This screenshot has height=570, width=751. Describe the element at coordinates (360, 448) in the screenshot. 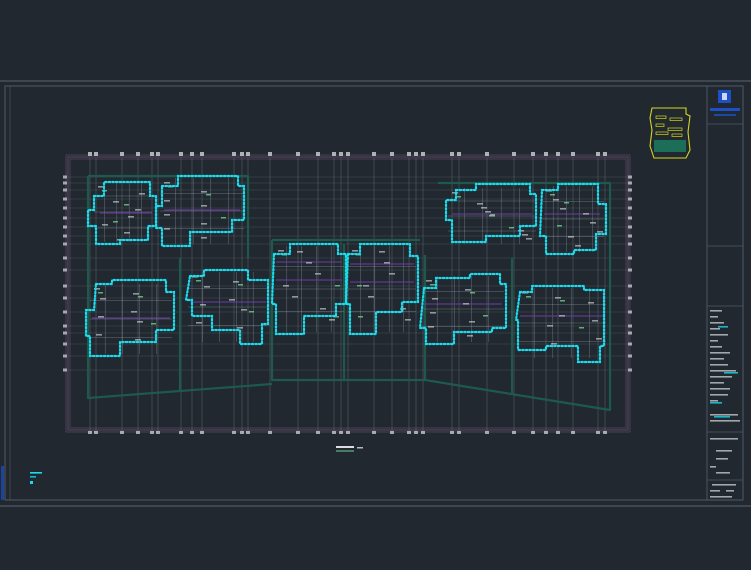

I see `drawing-scale-text` at that location.